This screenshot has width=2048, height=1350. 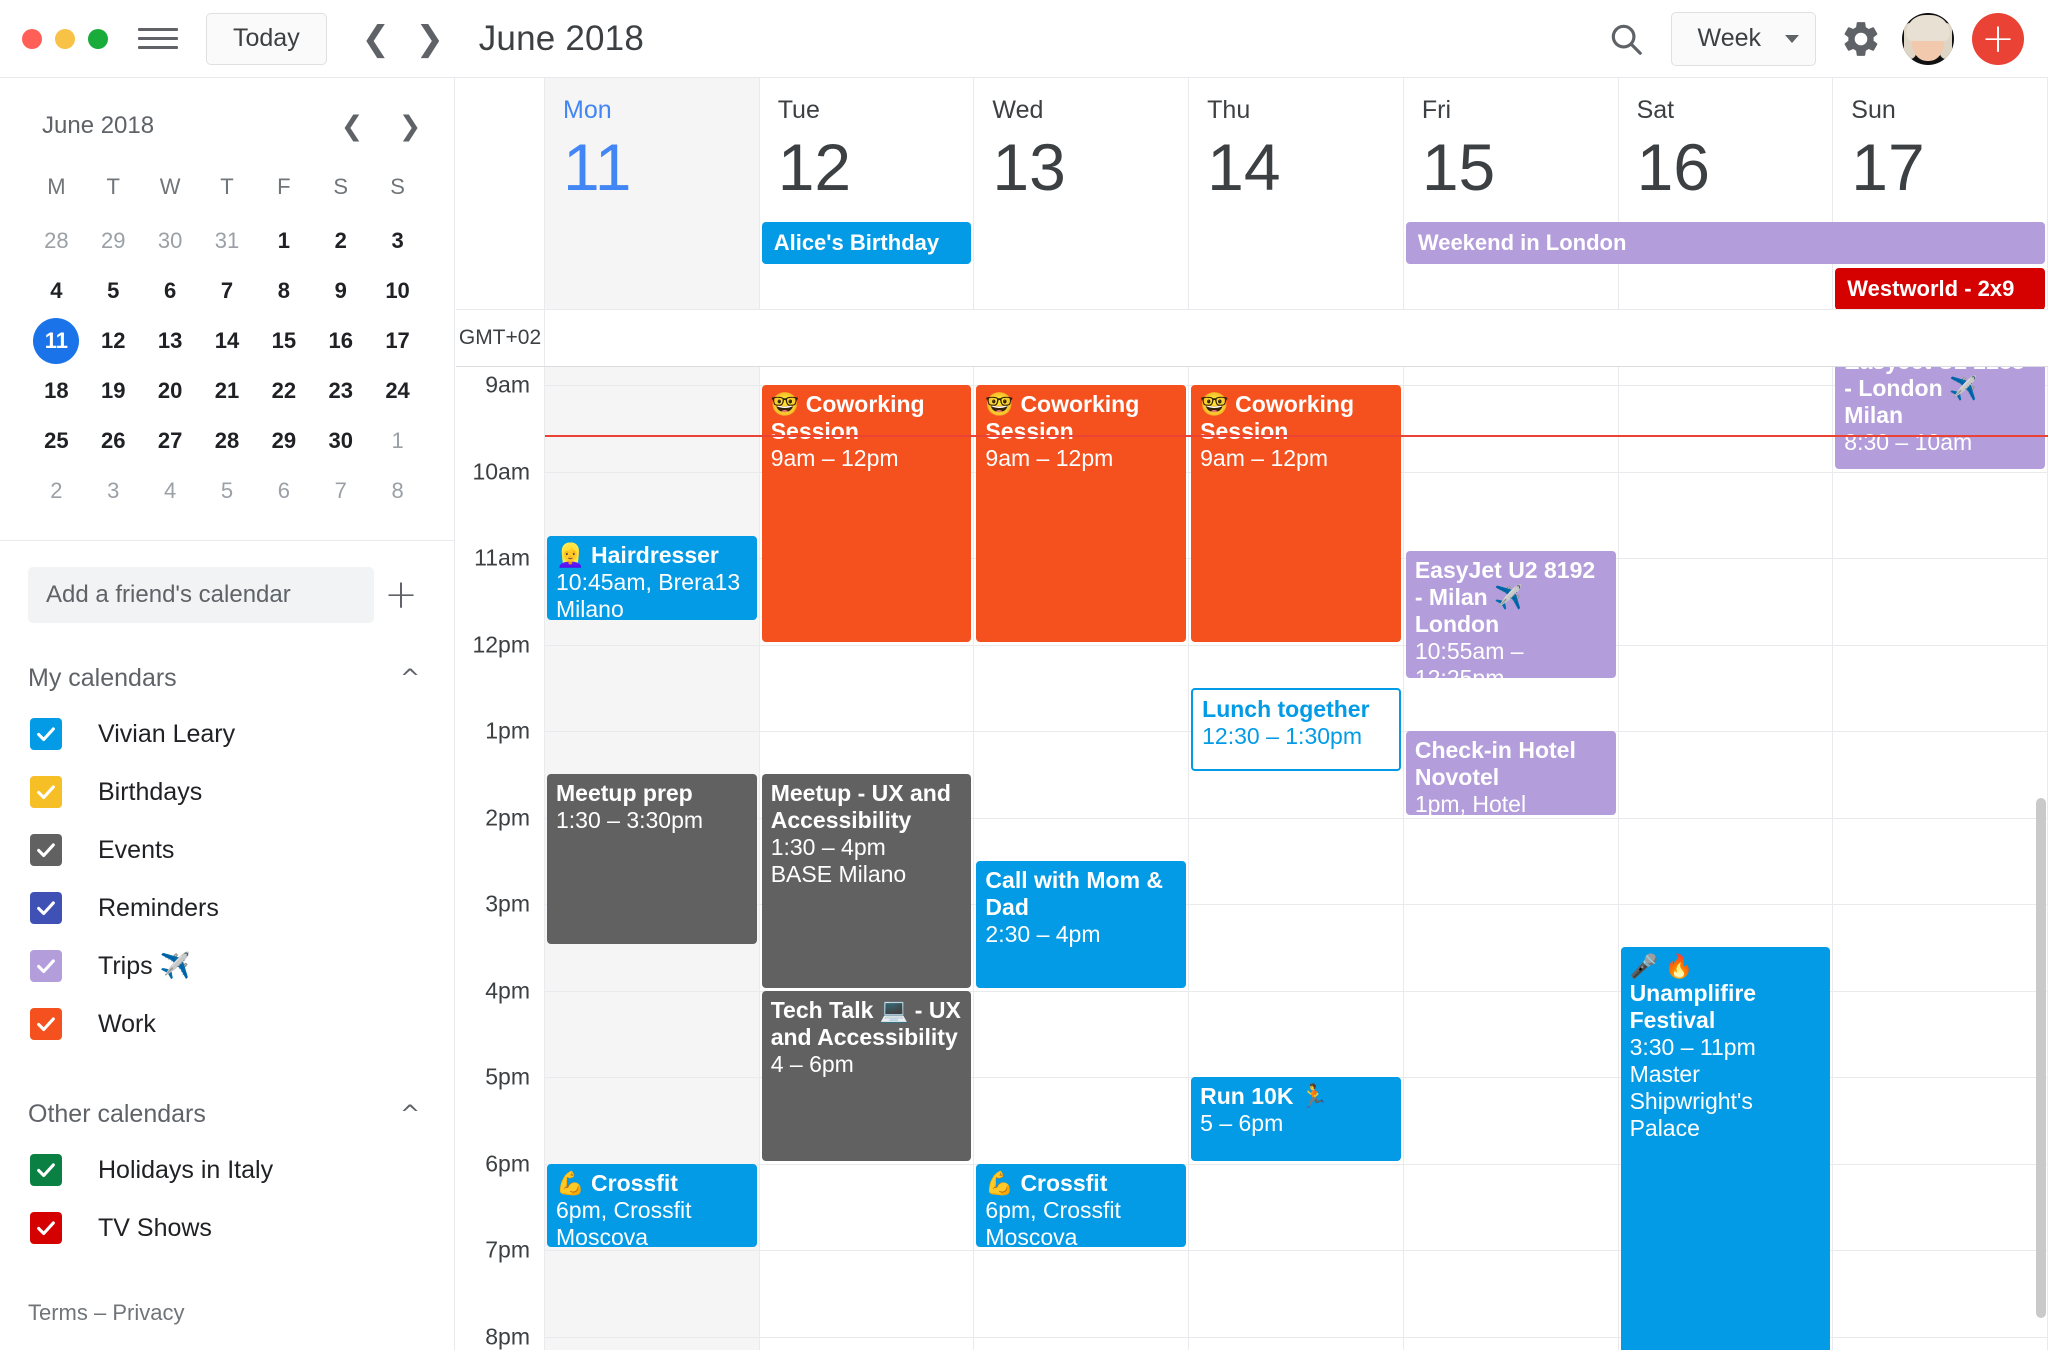 What do you see at coordinates (266, 38) in the screenshot?
I see `today-button: Today` at bounding box center [266, 38].